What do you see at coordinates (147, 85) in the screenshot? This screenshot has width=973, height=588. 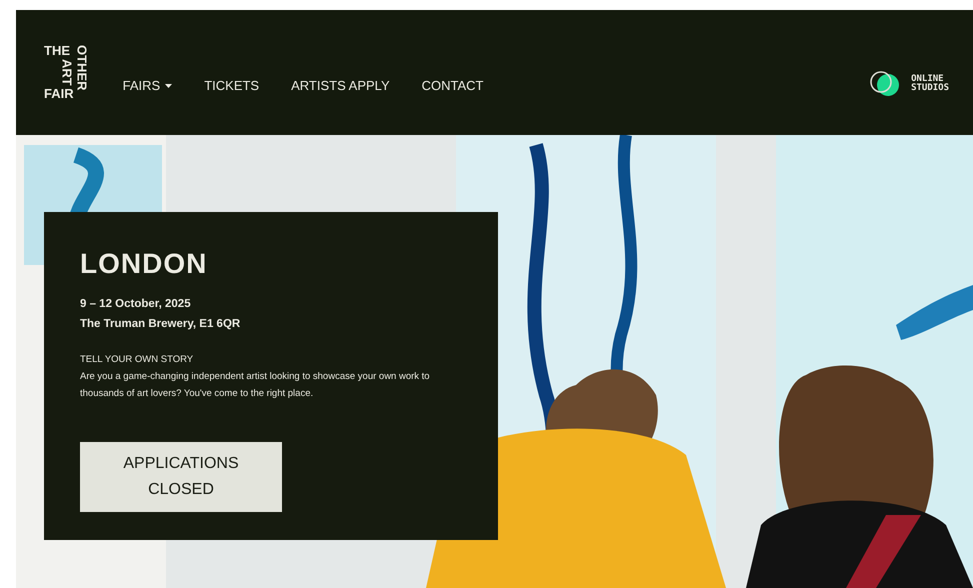 I see `nav-link: FAIRS` at bounding box center [147, 85].